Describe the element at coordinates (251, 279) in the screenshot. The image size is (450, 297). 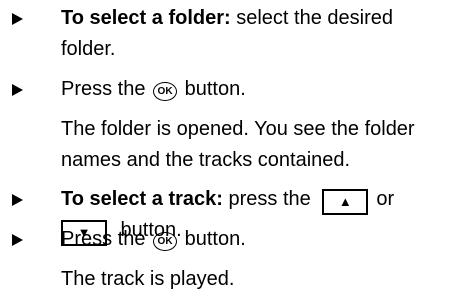
I see `result-track-played: The track is played.` at that location.